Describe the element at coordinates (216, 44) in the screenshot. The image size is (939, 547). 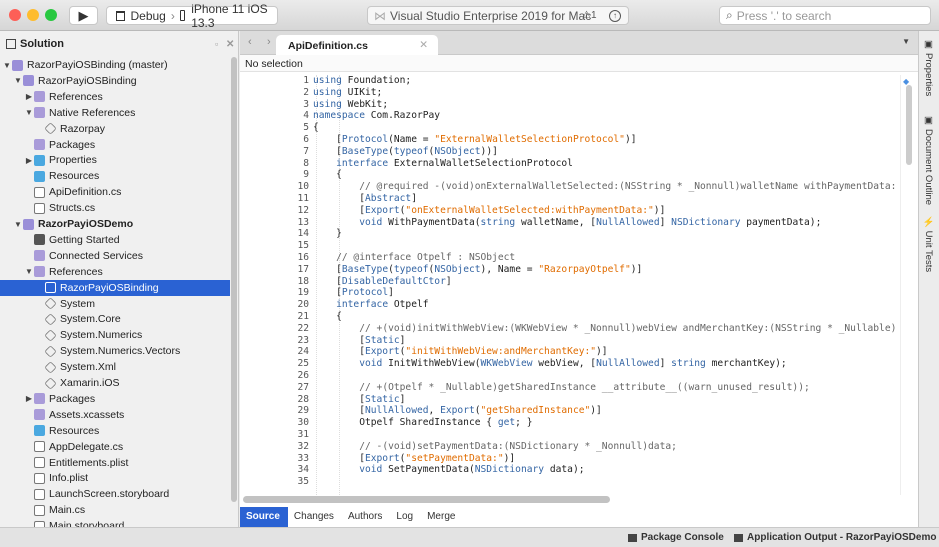
I see `maximize-pad-icon: ▫` at that location.